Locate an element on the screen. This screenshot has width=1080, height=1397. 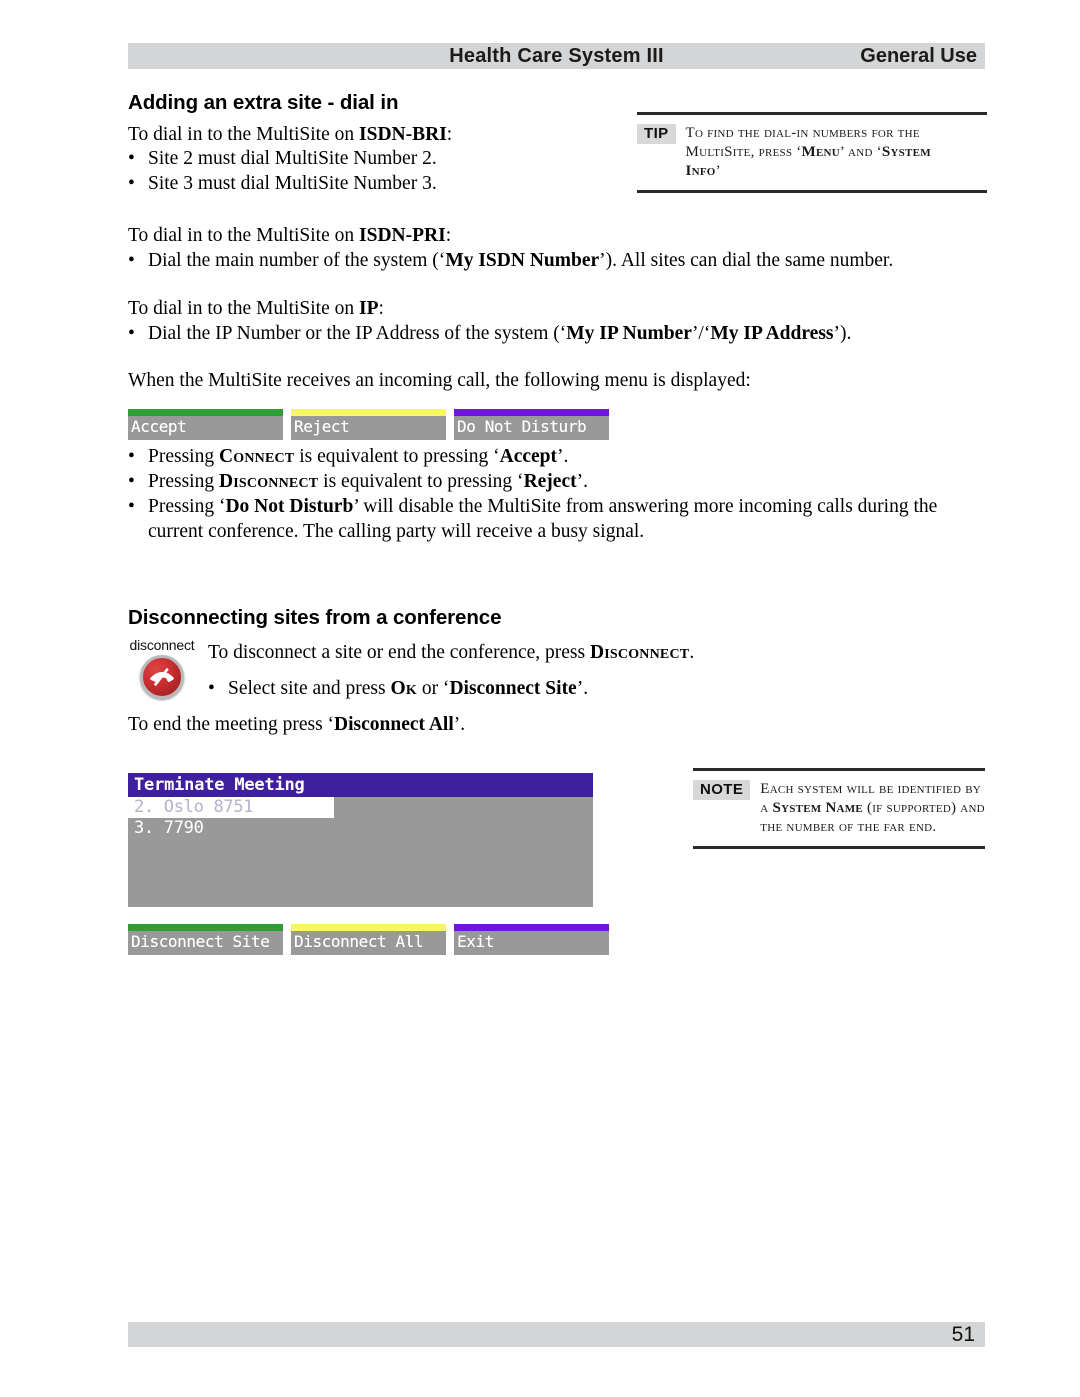
callout-tip-badge: TIP is located at coordinates (656, 134).